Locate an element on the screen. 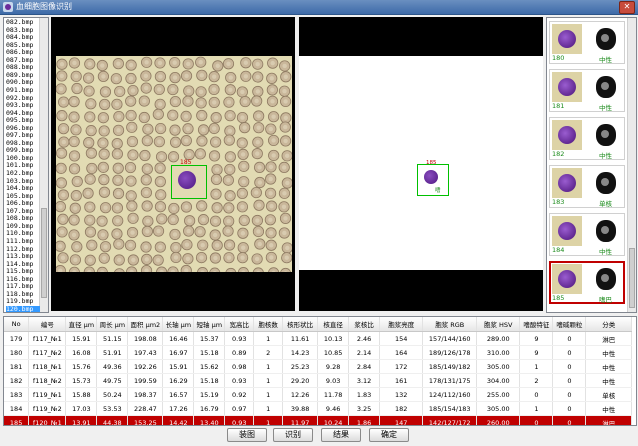 The width and height of the screenshot is (638, 446). table-cell: 50.24 is located at coordinates (112, 394).